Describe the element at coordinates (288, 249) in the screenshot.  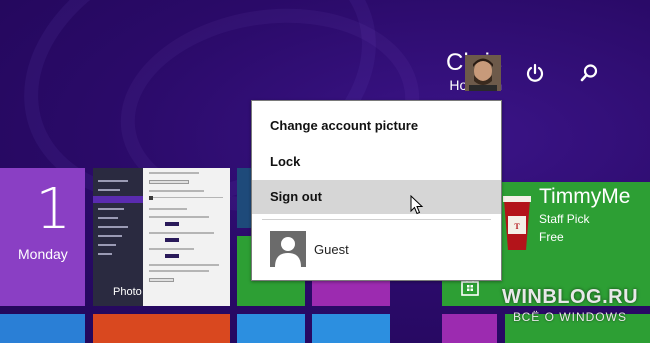
I see `person-silhouette-icon` at that location.